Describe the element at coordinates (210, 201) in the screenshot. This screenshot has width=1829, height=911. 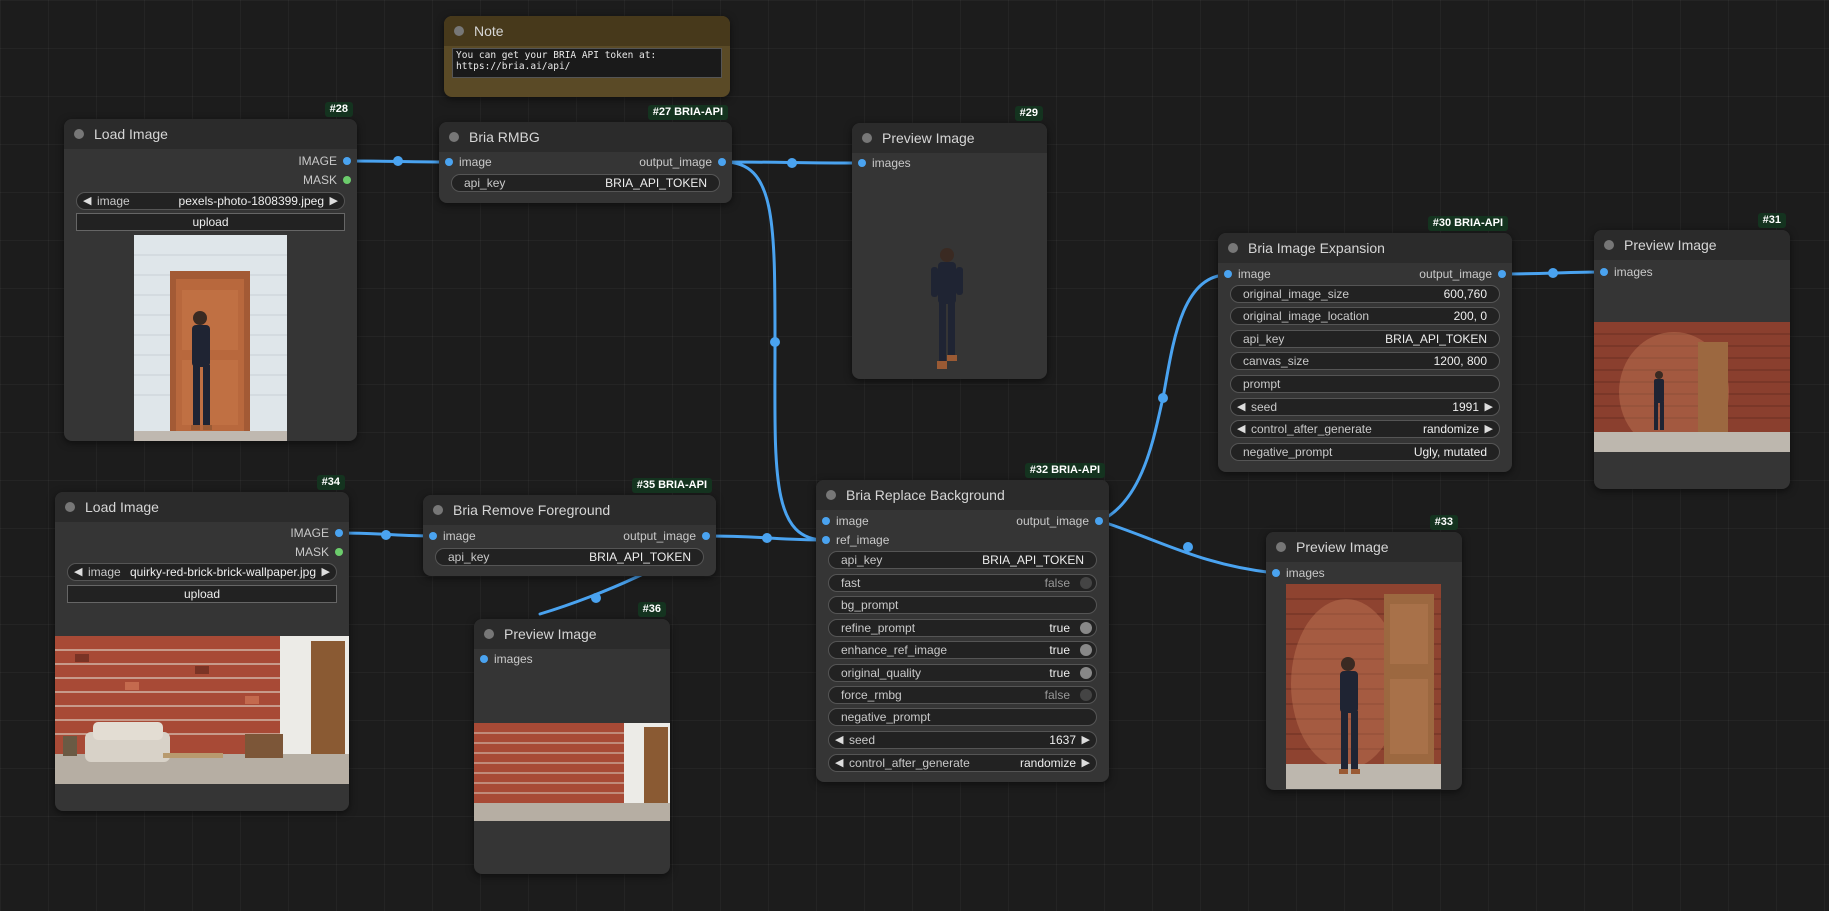
I see `image-select: ◀ image pexels-photo-1808399.jpeg ▶` at that location.